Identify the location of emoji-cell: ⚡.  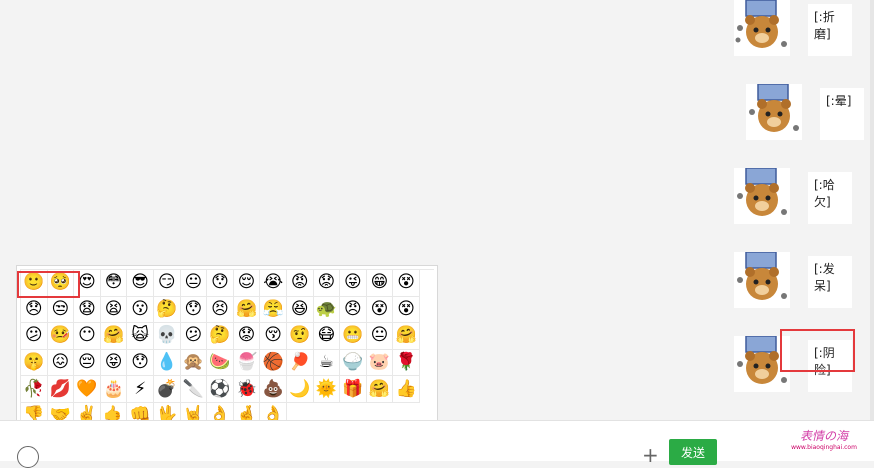
(140, 389).